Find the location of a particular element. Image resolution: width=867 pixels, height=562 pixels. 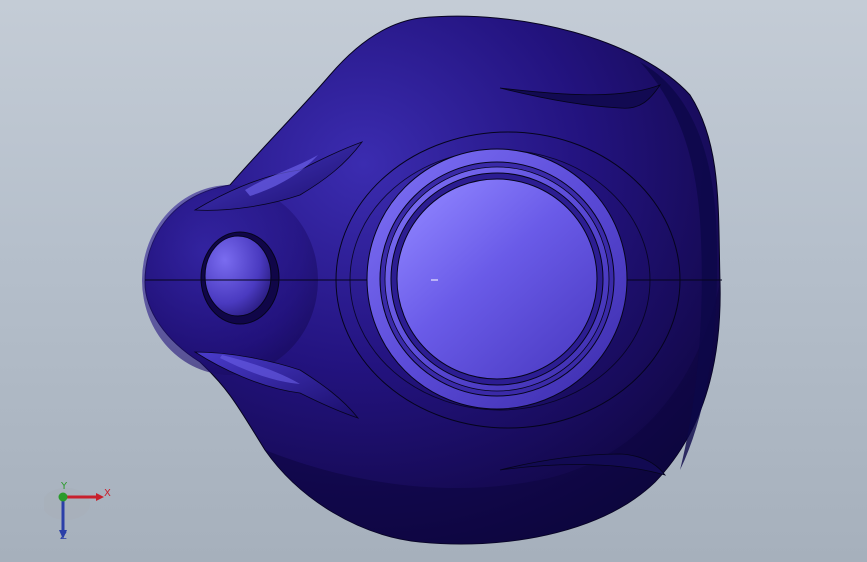

axis-triad: X Y Z is located at coordinates (78, 513).